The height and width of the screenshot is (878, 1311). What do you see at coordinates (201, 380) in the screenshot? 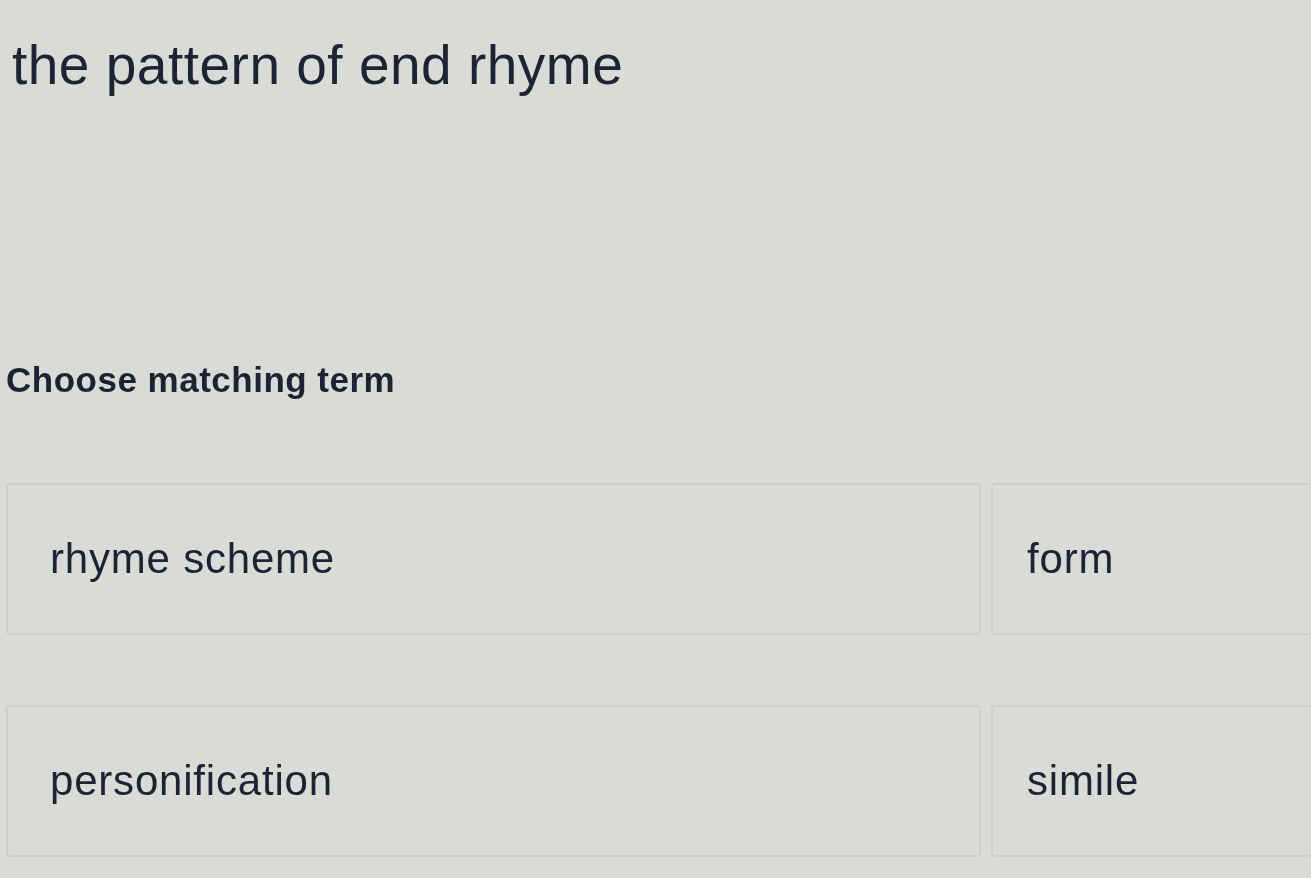
I see `instruction-text: Choose matching term` at bounding box center [201, 380].